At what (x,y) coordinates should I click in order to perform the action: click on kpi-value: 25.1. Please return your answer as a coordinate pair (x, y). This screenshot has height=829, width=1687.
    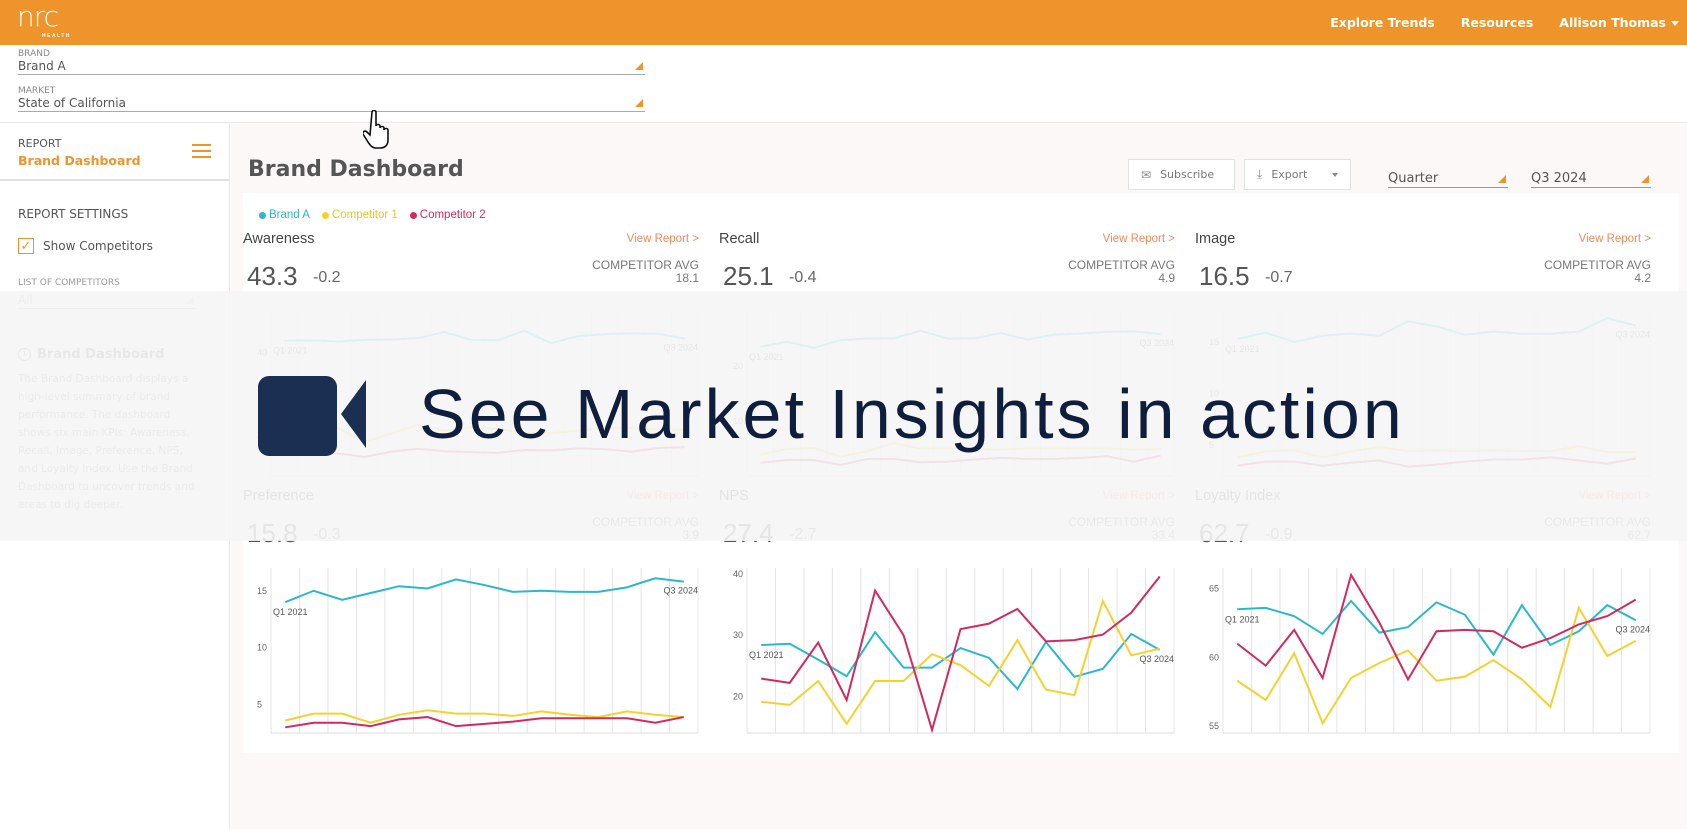
    Looking at the image, I should click on (748, 276).